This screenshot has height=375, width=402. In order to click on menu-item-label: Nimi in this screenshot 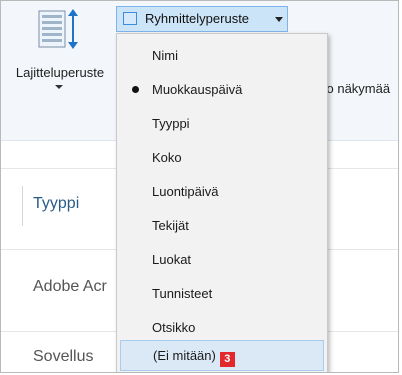, I will do `click(165, 55)`.